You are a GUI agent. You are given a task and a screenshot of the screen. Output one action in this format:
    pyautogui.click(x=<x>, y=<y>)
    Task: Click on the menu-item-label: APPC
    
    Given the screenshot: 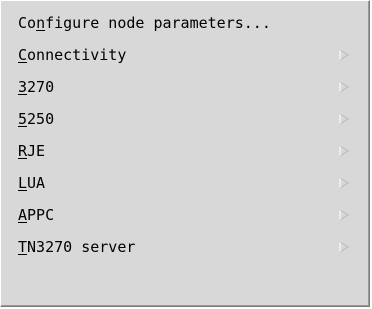 What is the action you would take?
    pyautogui.click(x=36, y=214)
    